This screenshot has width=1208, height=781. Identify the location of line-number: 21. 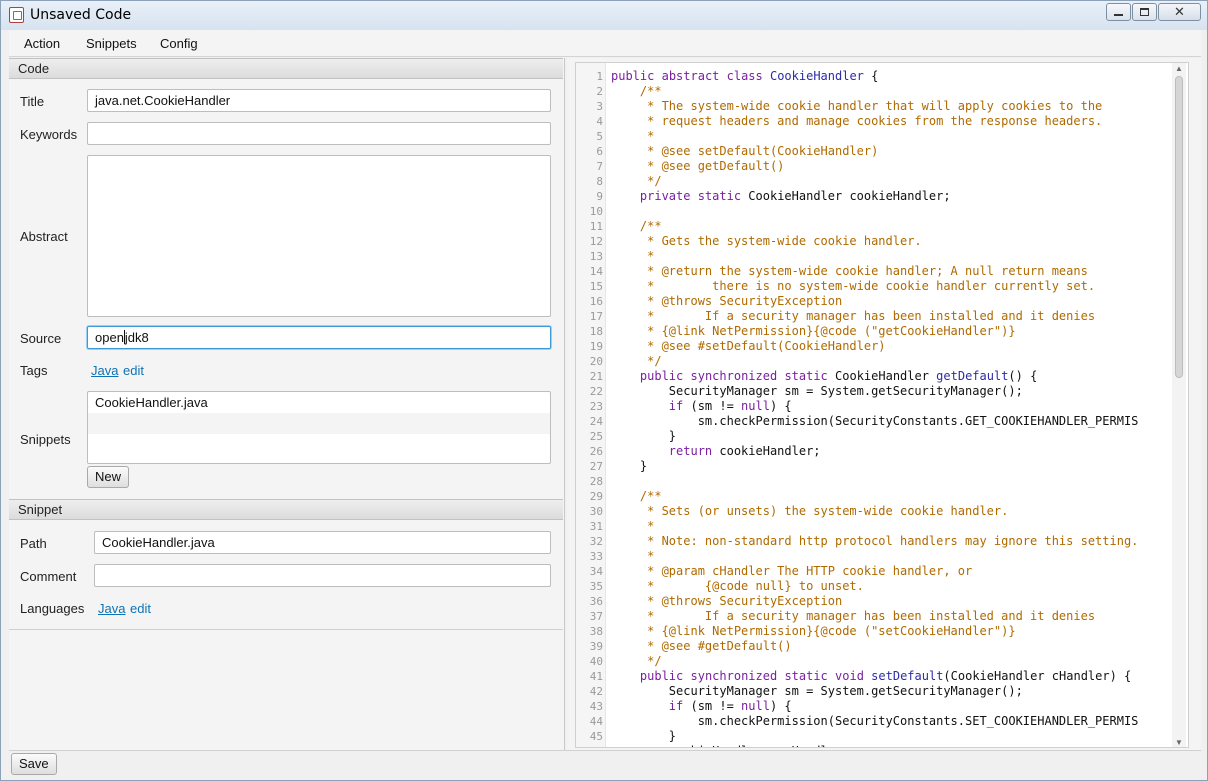
(596, 376).